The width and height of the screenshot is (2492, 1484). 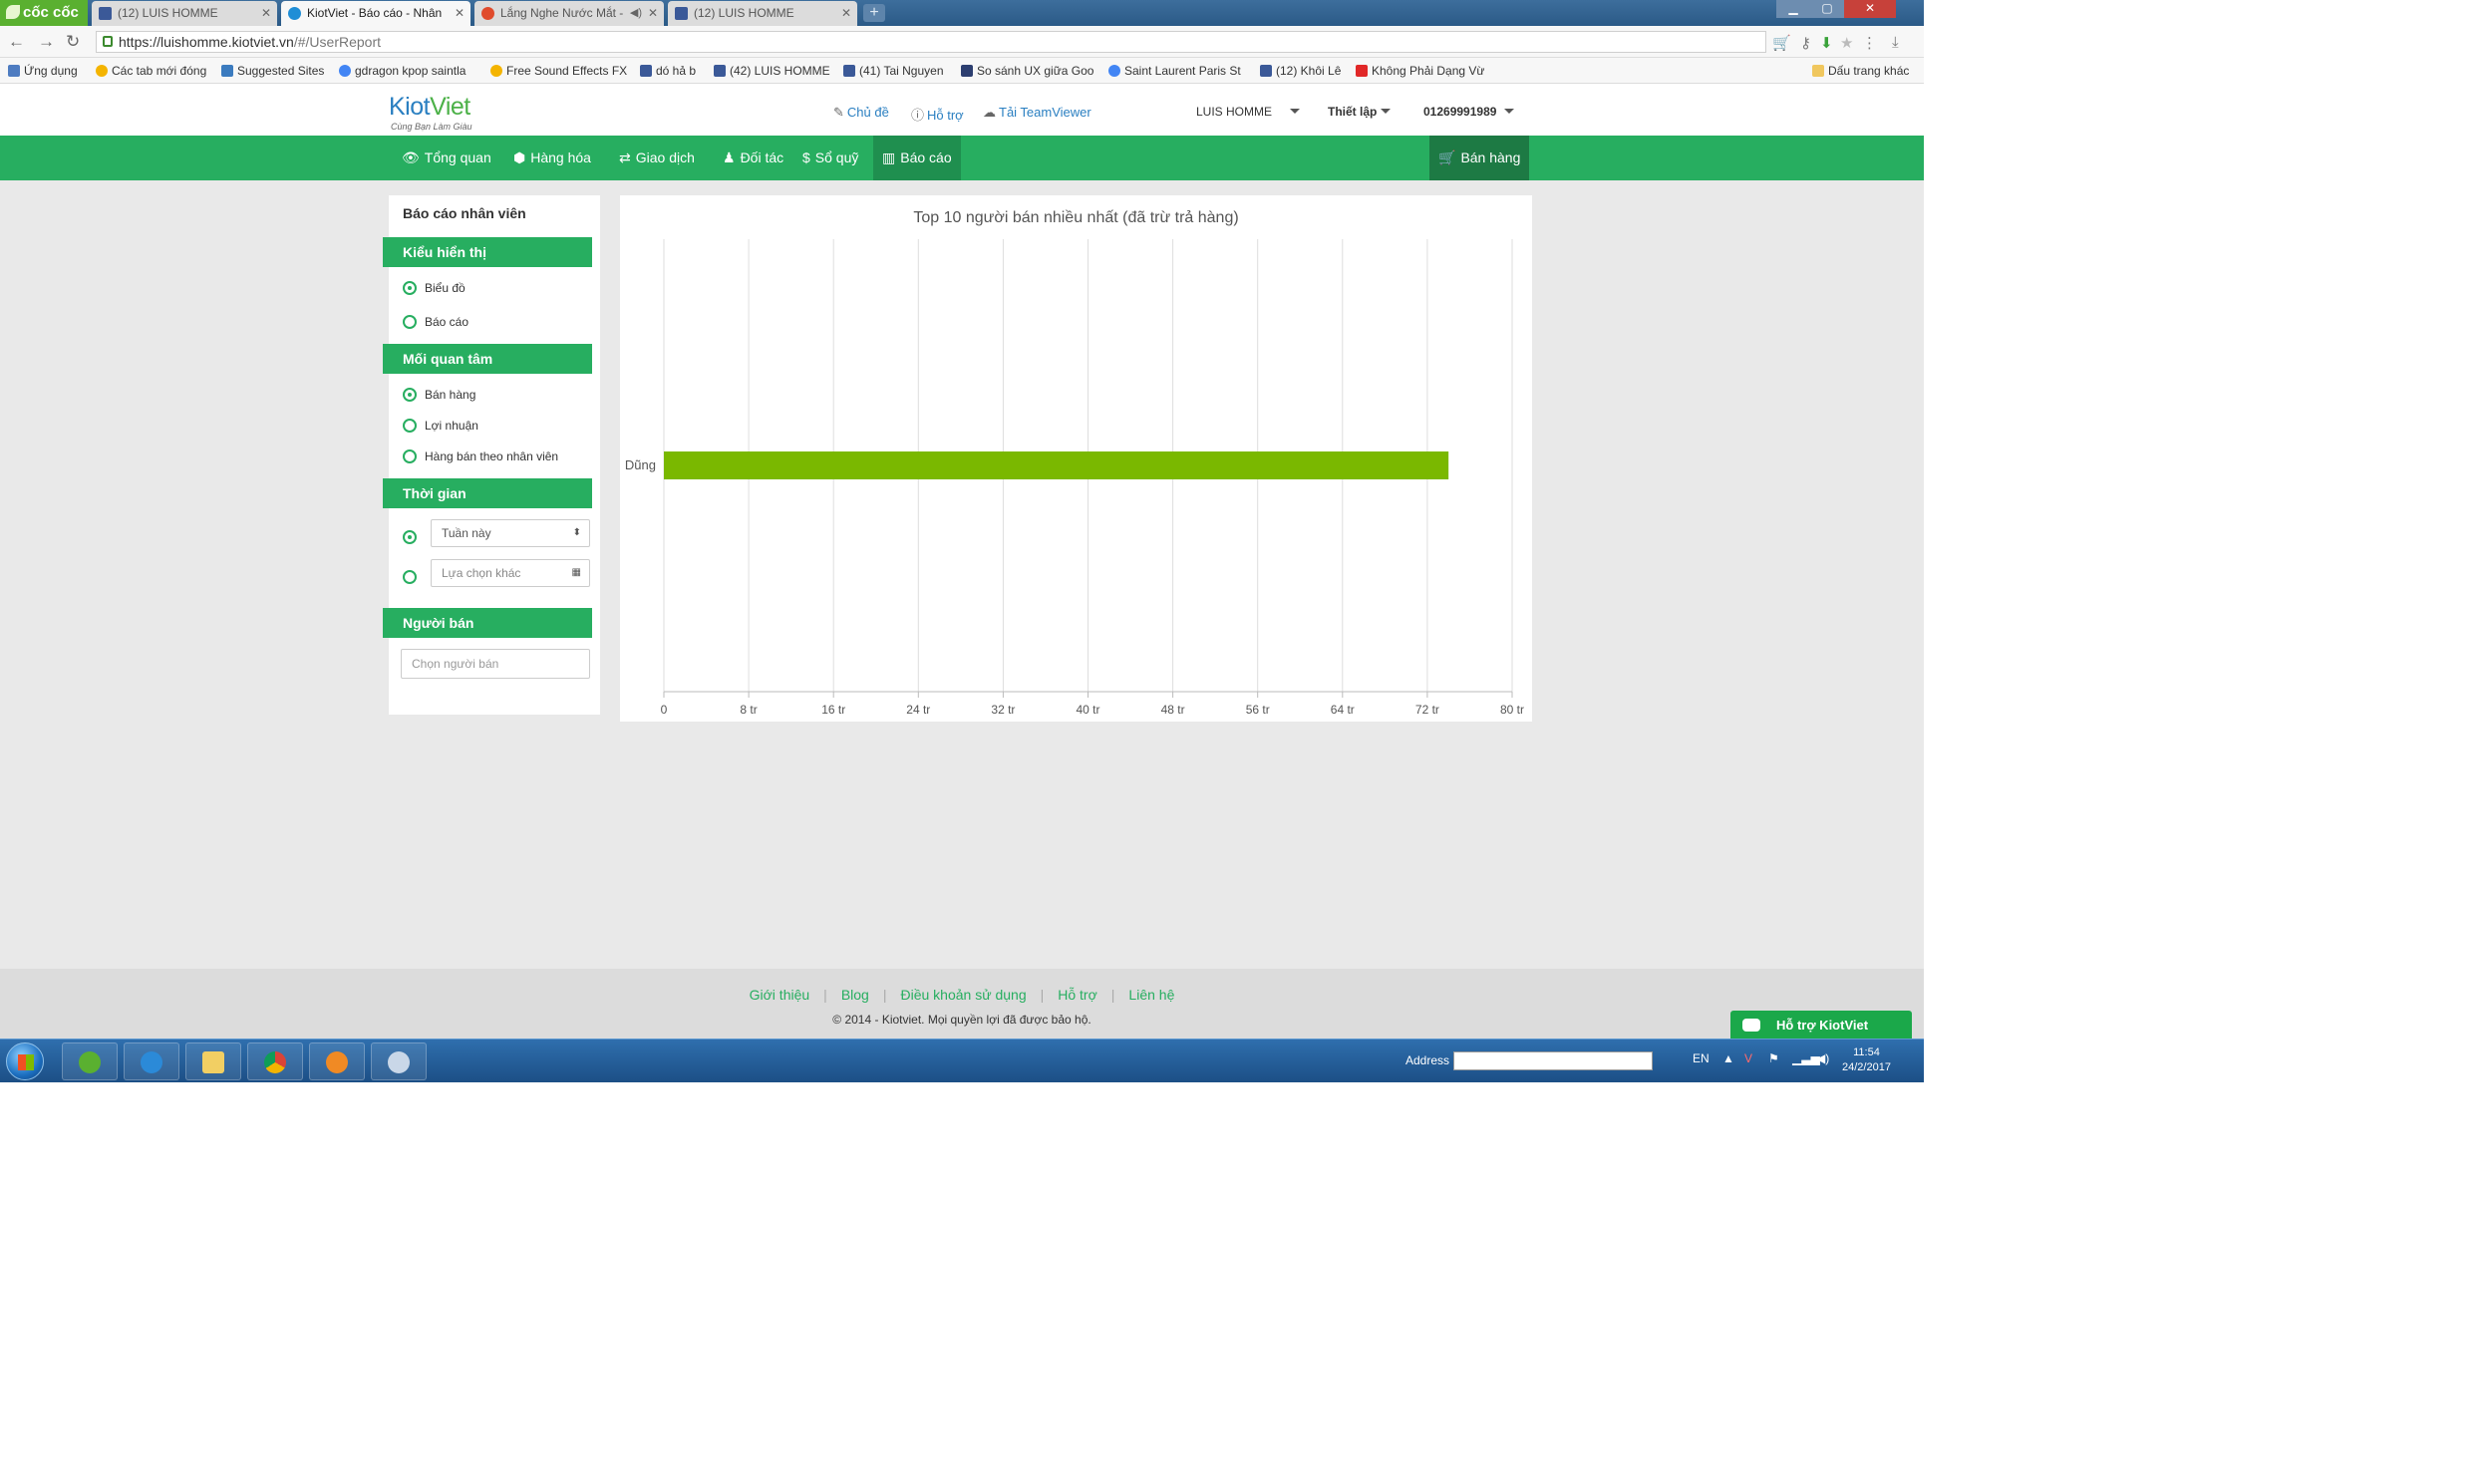 What do you see at coordinates (569, 13) in the screenshot?
I see `browser-tab: Lắng Nghe Nước Mắt - ◀) ✕` at bounding box center [569, 13].